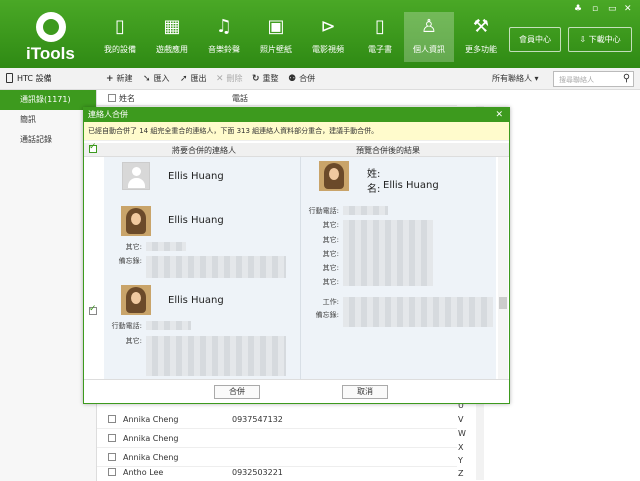 This screenshot has height=481, width=640. Describe the element at coordinates (119, 78) in the screenshot. I see `new-button: + 新建` at that location.